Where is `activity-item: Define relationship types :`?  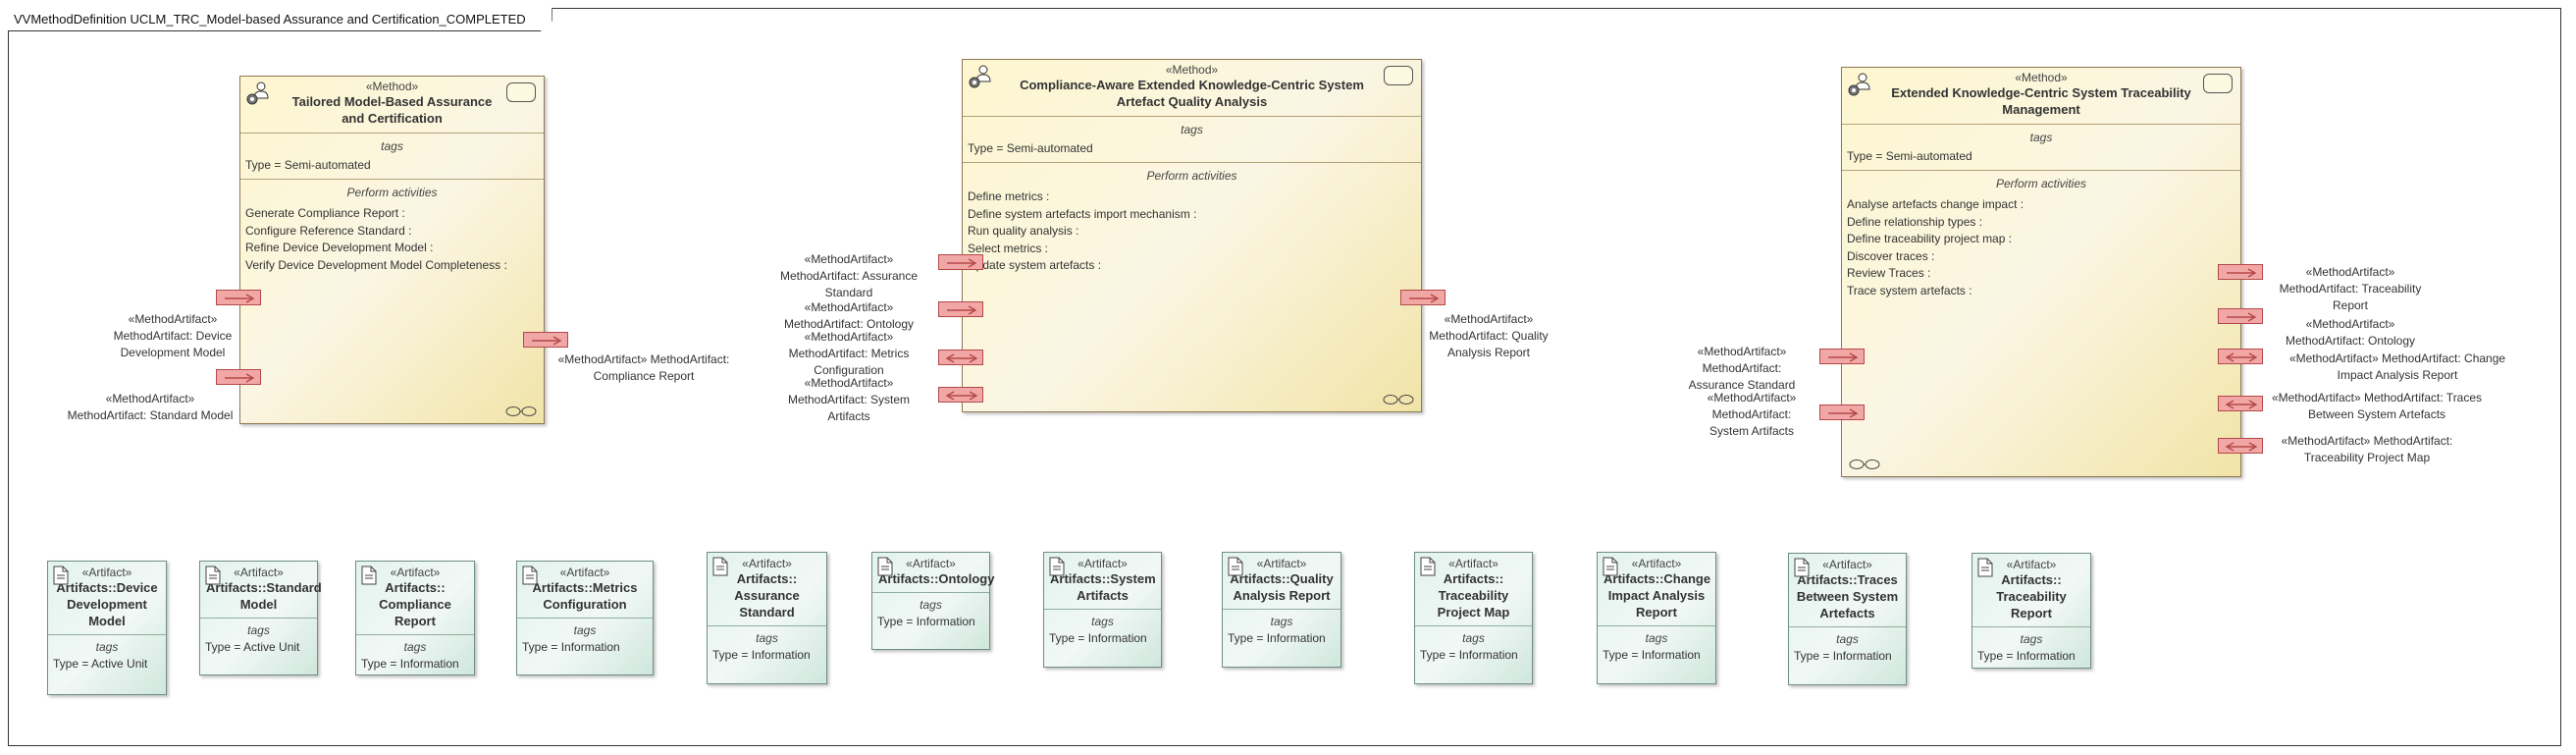 activity-item: Define relationship types : is located at coordinates (1915, 221).